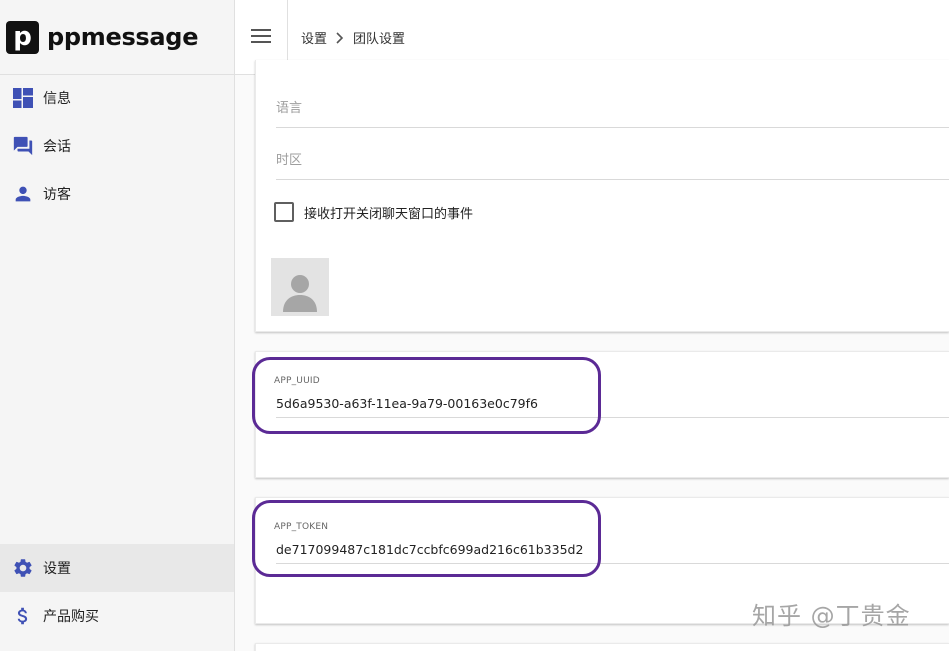 Image resolution: width=949 pixels, height=651 pixels. I want to click on sidebar-item-settings: 设置, so click(117, 568).